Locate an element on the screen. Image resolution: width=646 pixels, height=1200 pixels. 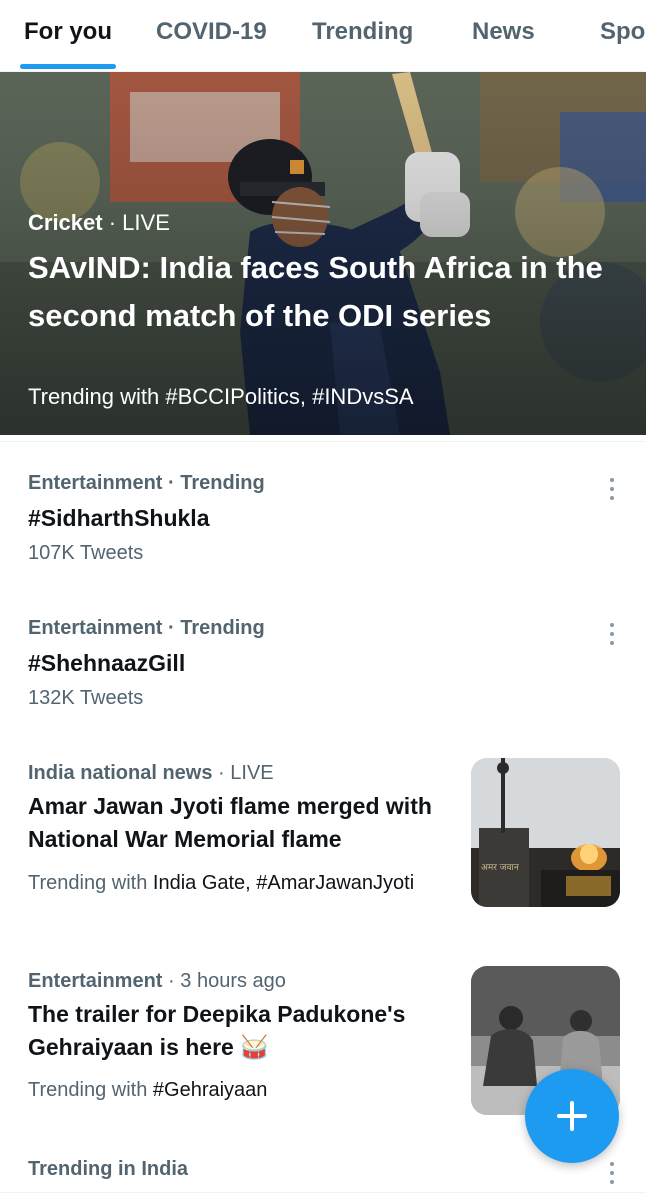
tab-sports: Spo is located at coordinates (623, 35).